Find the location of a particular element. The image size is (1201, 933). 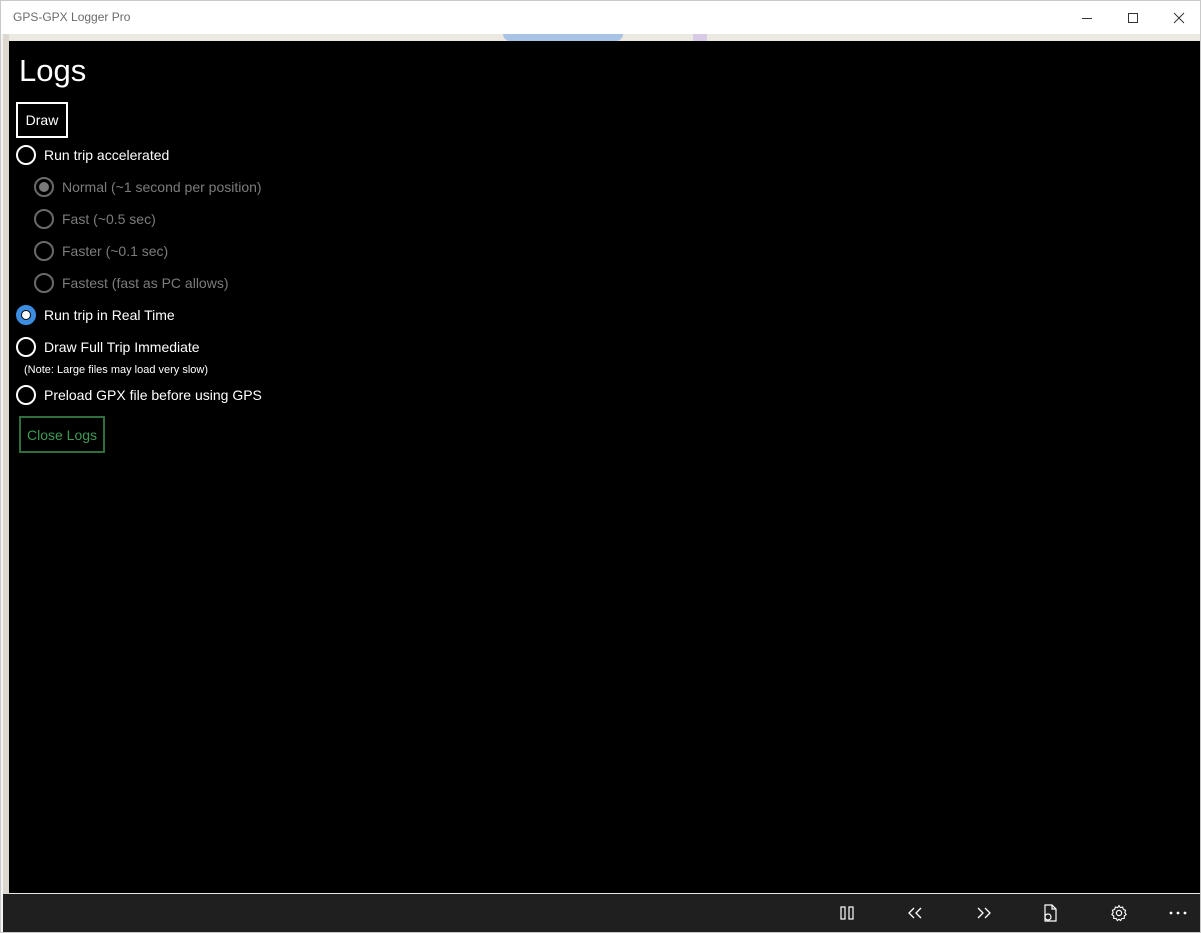

window-title: GPS-GPX Logger Pro is located at coordinates (72, 17).